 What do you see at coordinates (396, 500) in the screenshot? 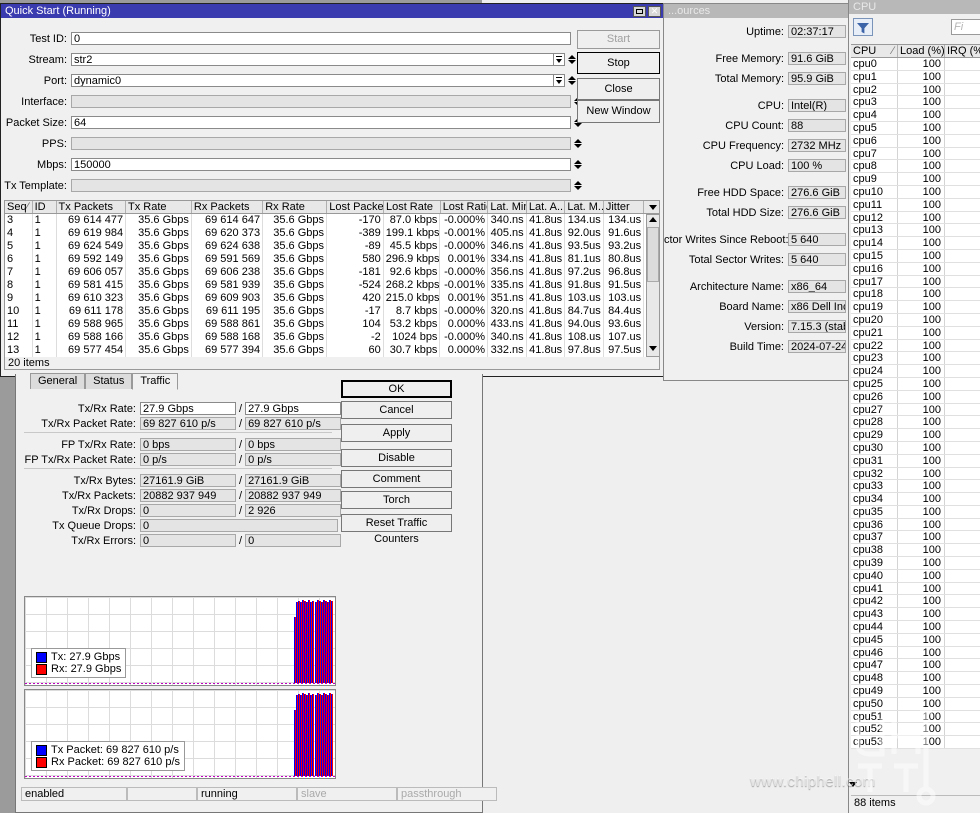
I see `torch-button: Torch` at bounding box center [396, 500].